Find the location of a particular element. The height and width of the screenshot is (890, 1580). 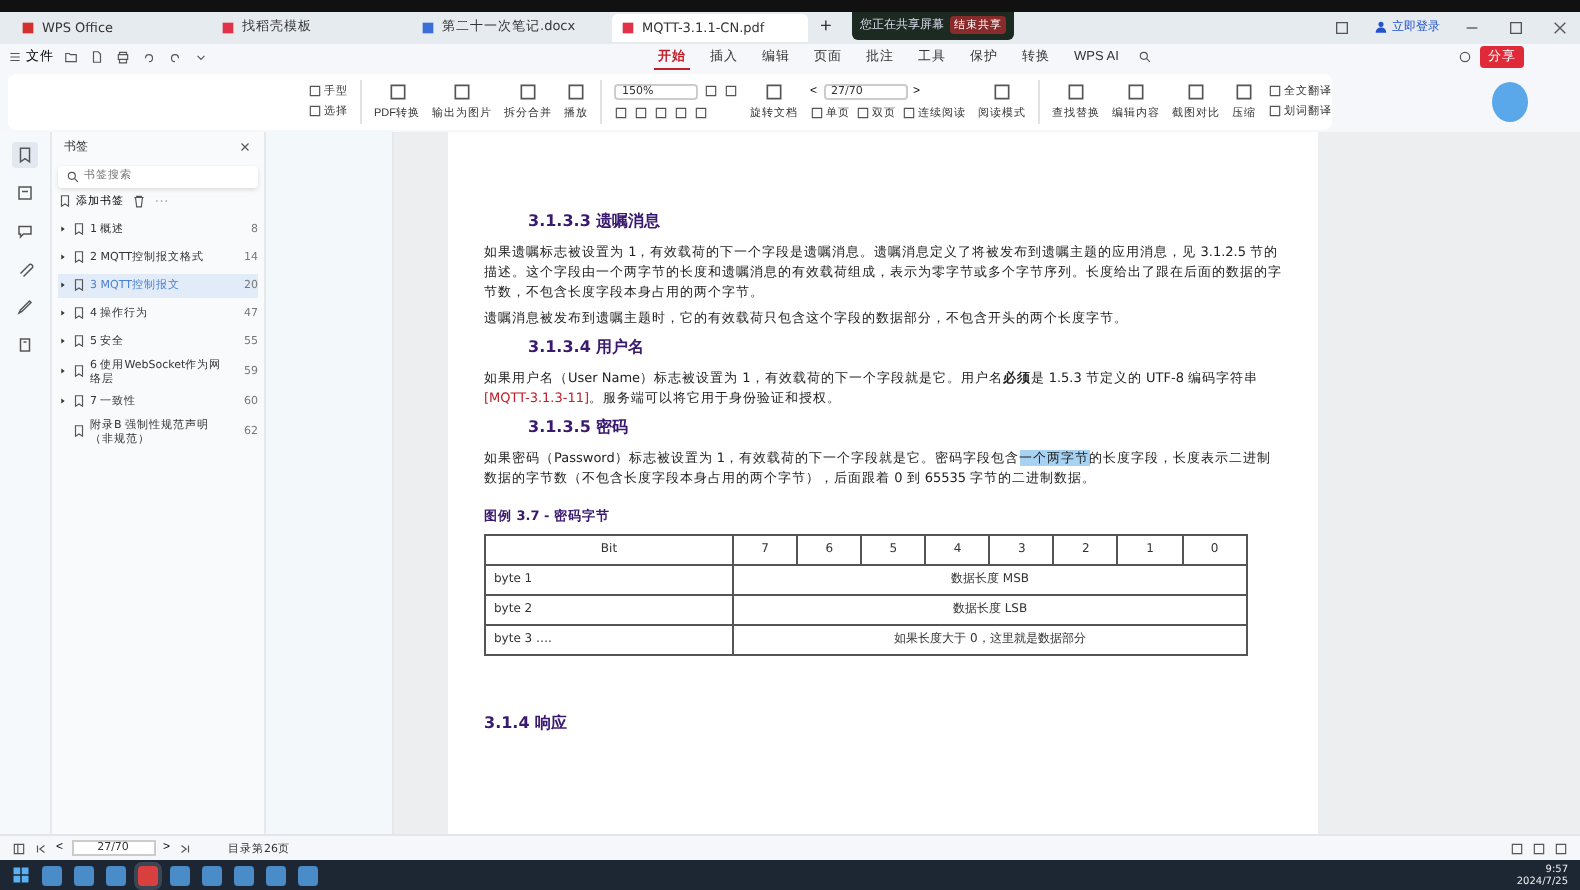

trash-icon is located at coordinates (139, 200).